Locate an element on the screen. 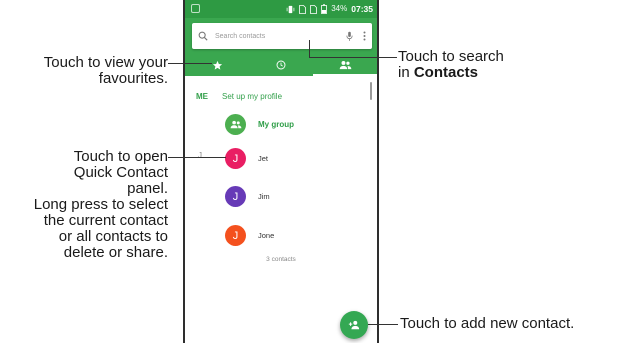 This screenshot has width=619, height=343. add-contact-button is located at coordinates (354, 325).